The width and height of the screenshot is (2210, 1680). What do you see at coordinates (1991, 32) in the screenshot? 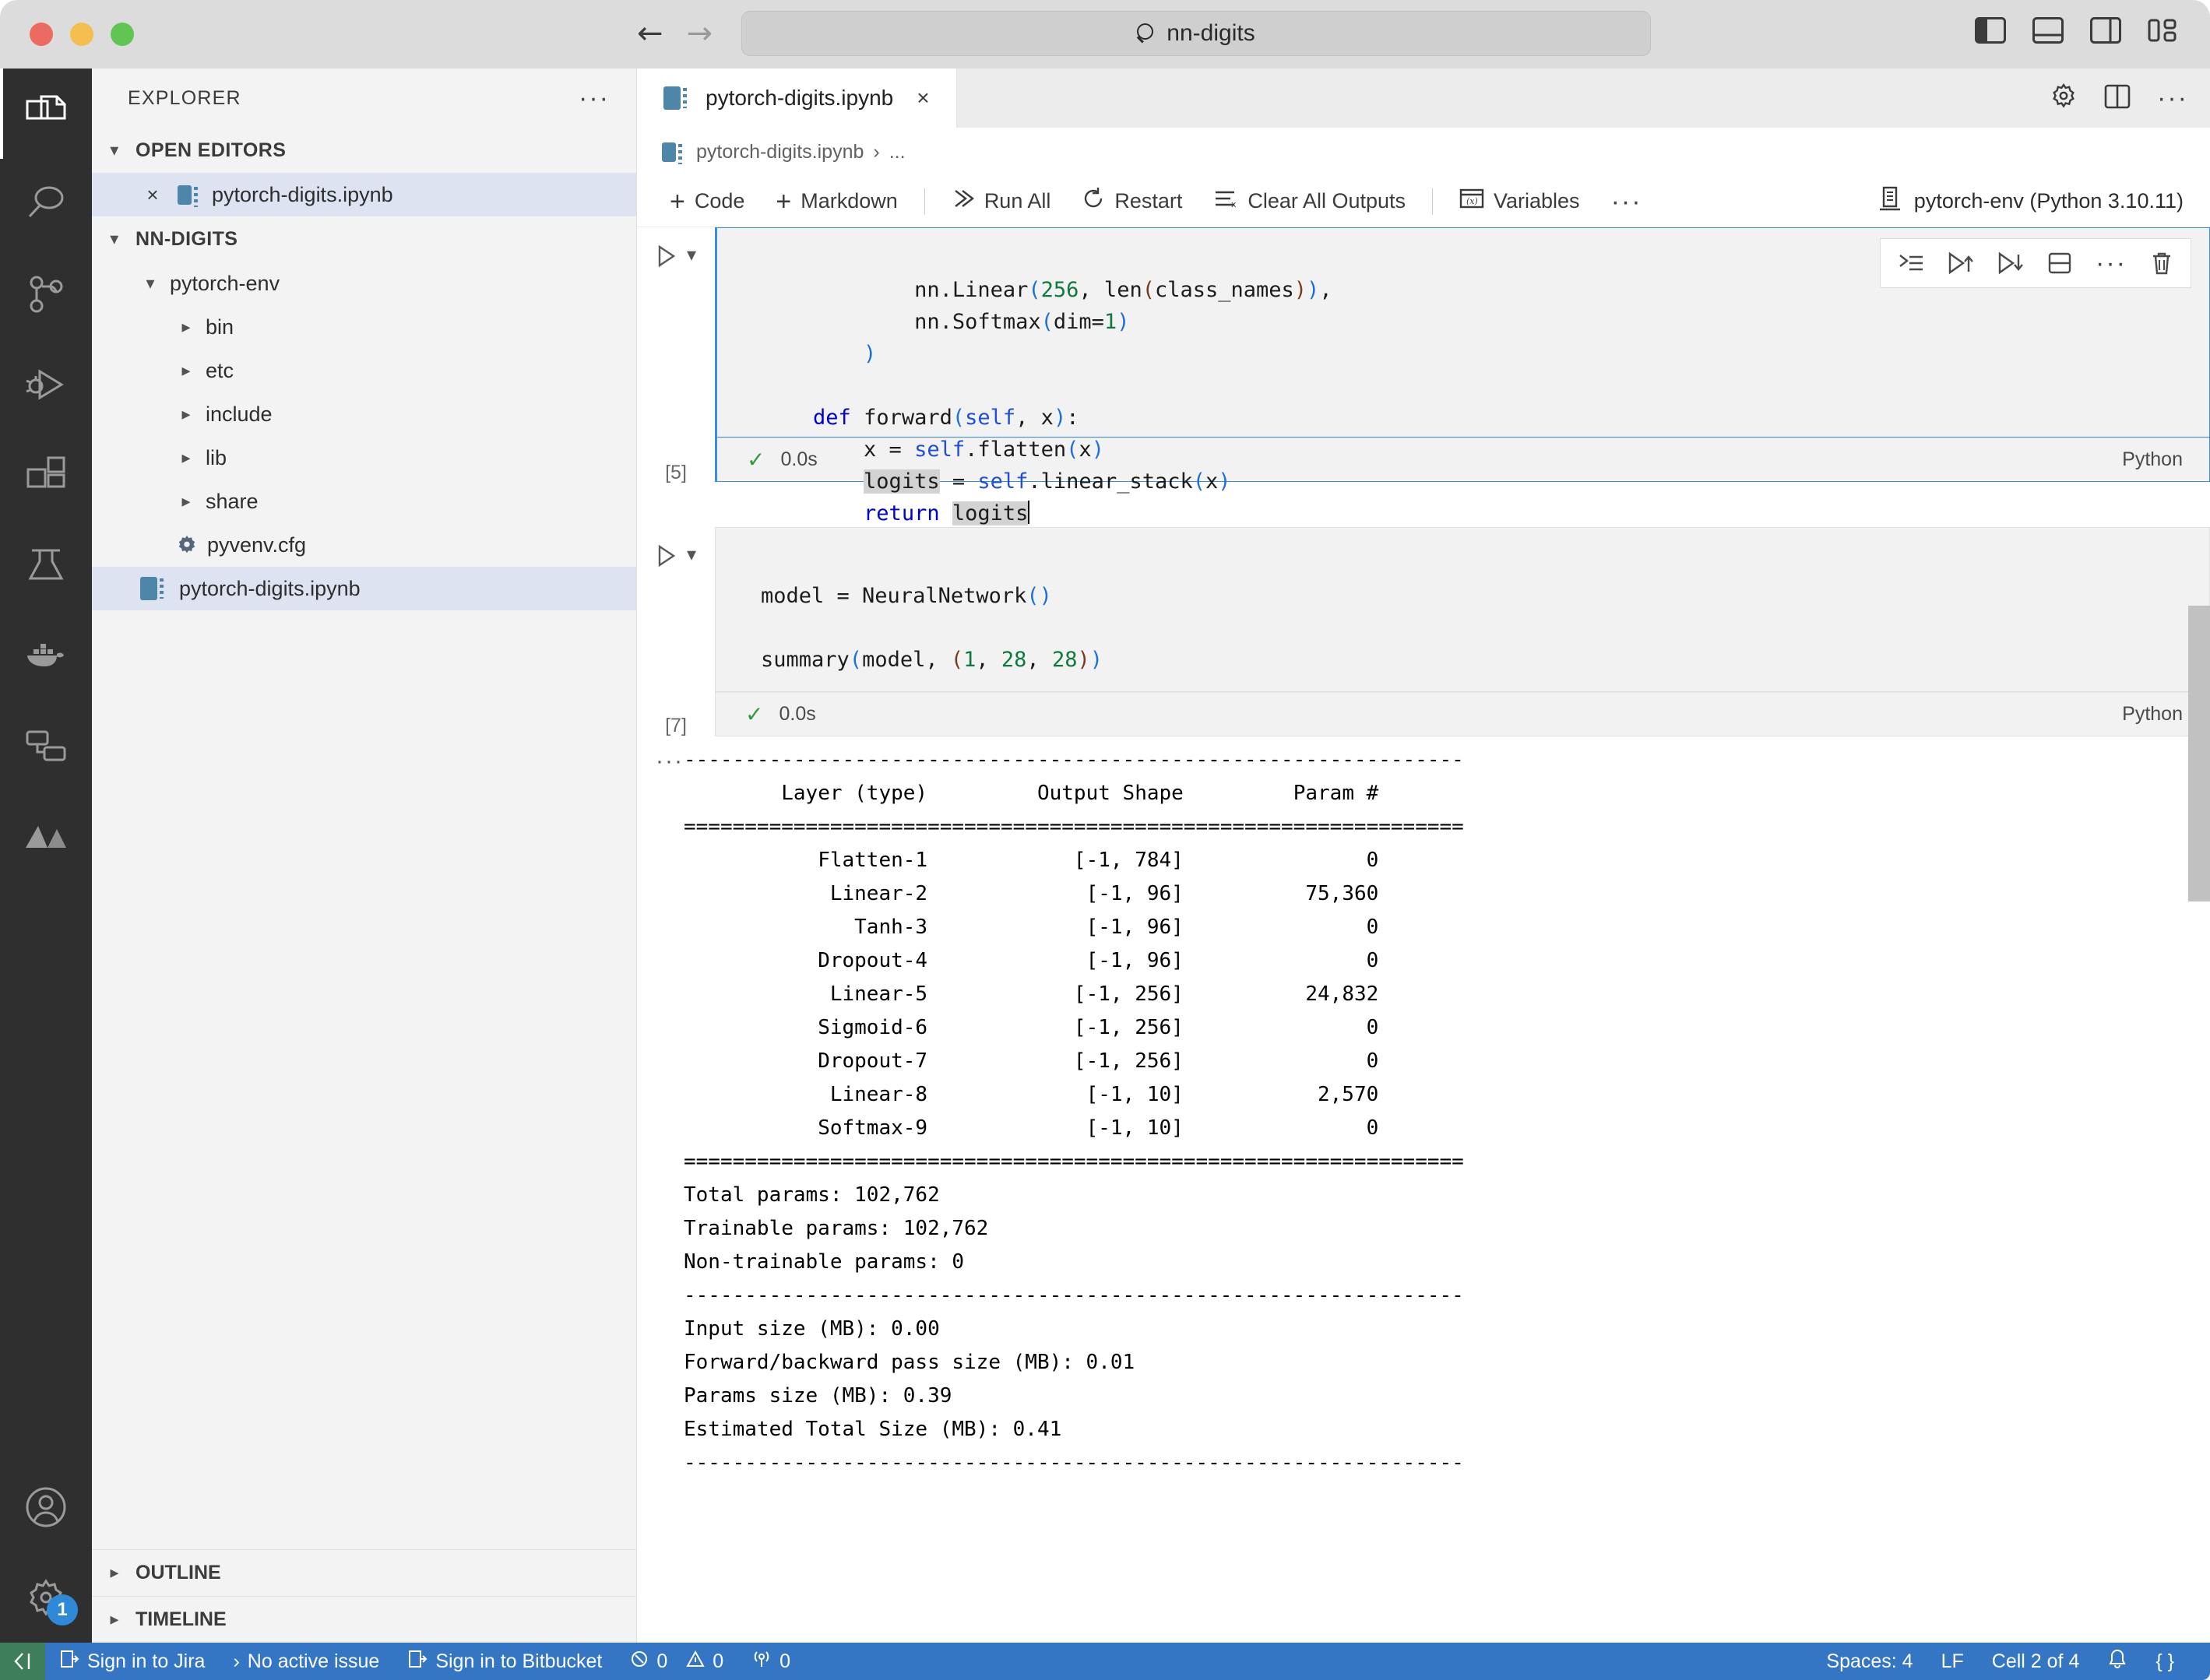
I see `toggle-primary-sidebar-icon` at bounding box center [1991, 32].